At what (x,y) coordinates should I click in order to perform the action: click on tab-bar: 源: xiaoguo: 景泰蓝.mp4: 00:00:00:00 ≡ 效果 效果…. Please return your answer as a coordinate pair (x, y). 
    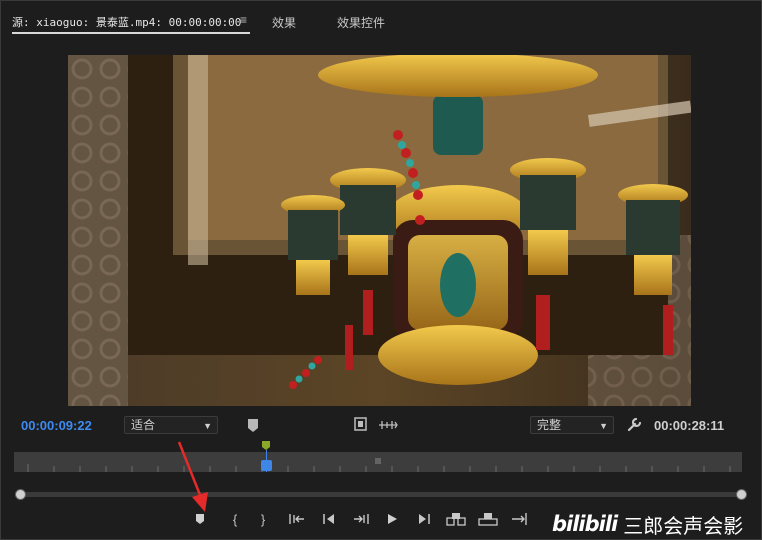
    Looking at the image, I should click on (381, 21).